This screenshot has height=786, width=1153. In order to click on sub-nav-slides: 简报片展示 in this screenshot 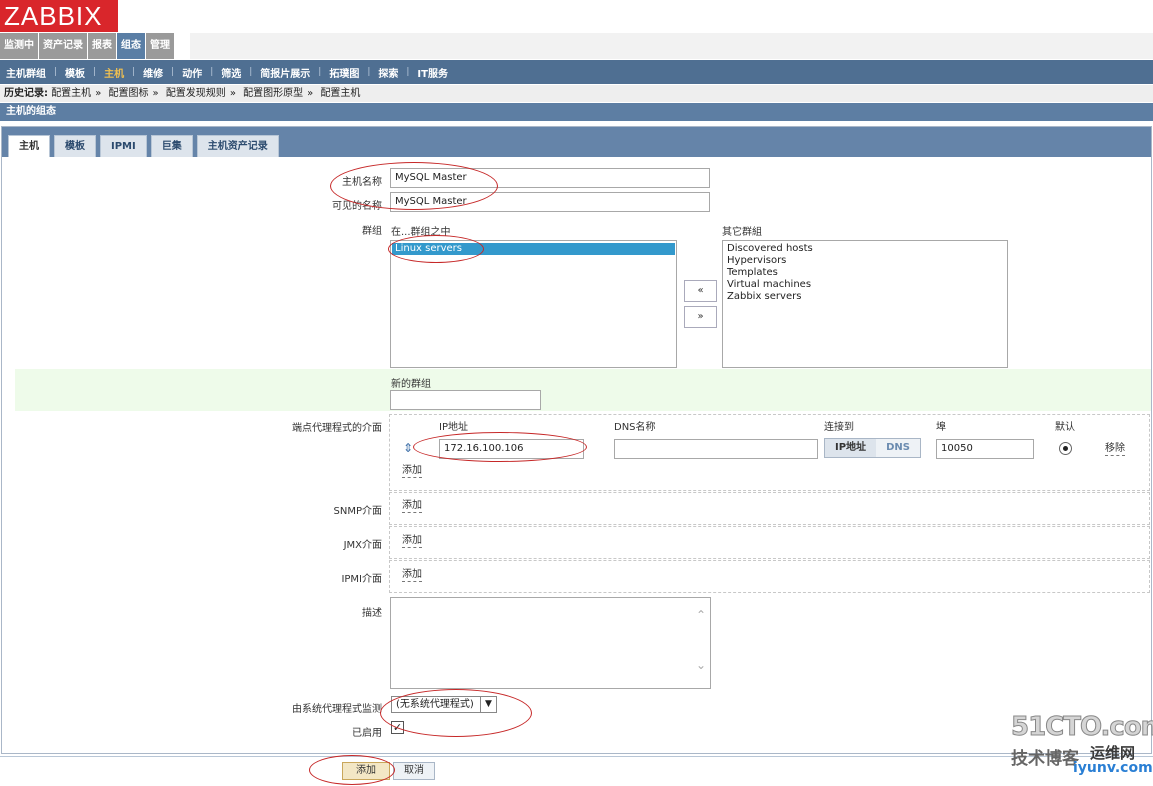, I will do `click(285, 72)`.